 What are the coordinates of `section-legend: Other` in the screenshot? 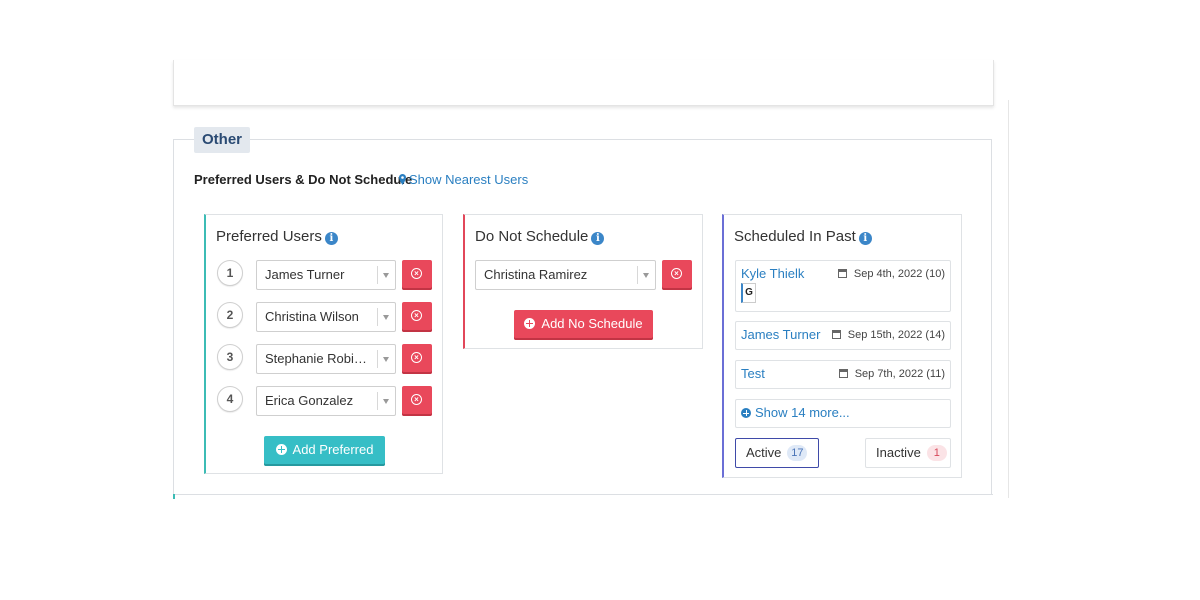 It's located at (222, 140).